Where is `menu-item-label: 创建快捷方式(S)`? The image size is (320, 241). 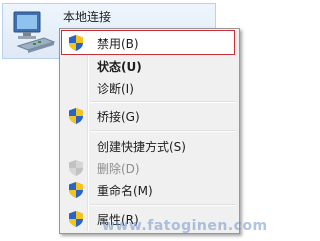
menu-item-label: 创建快捷方式(S) is located at coordinates (141, 147).